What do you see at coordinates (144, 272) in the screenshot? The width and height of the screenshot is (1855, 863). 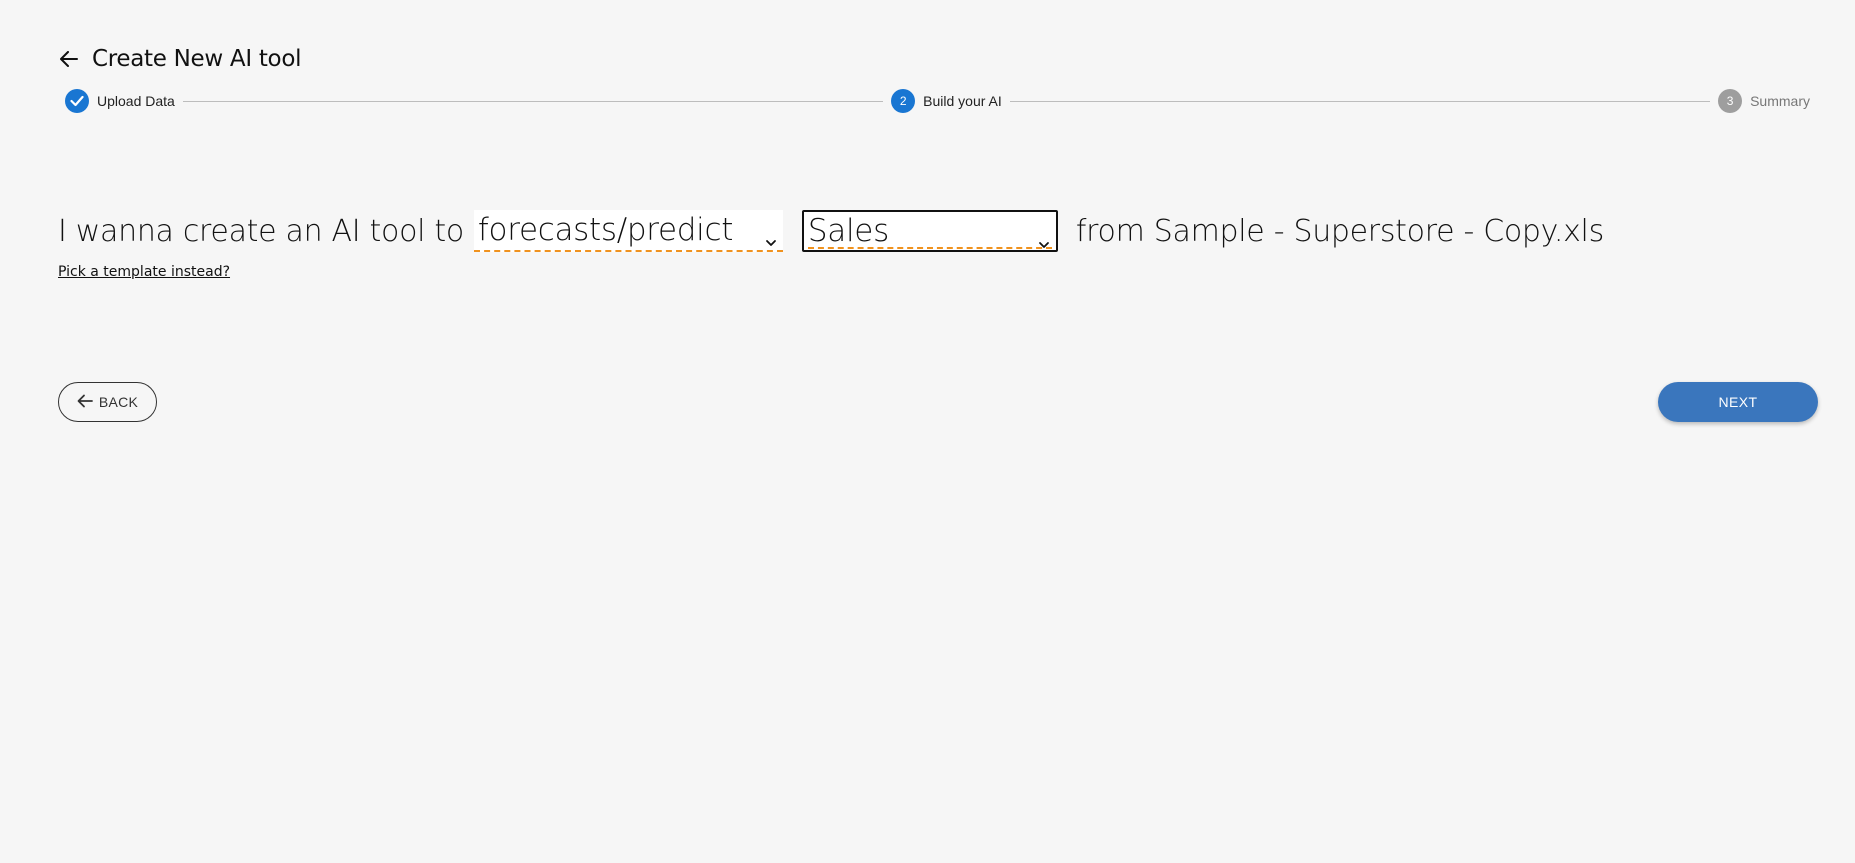 I see `pick-template-link: Pick a template instead?` at bounding box center [144, 272].